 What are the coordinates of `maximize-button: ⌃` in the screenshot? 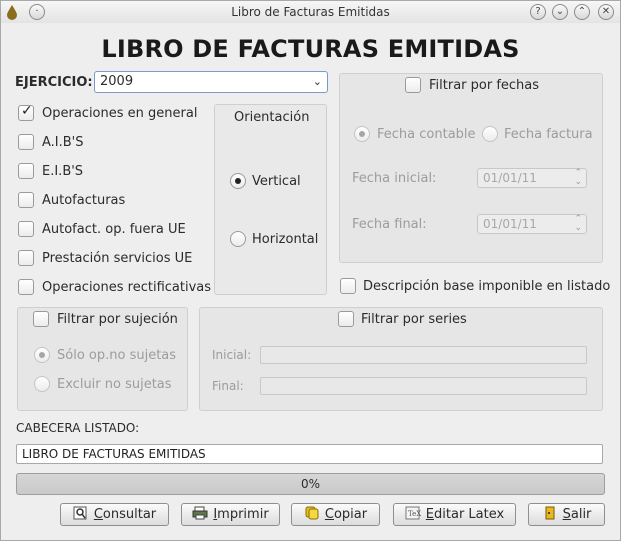 It's located at (582, 12).